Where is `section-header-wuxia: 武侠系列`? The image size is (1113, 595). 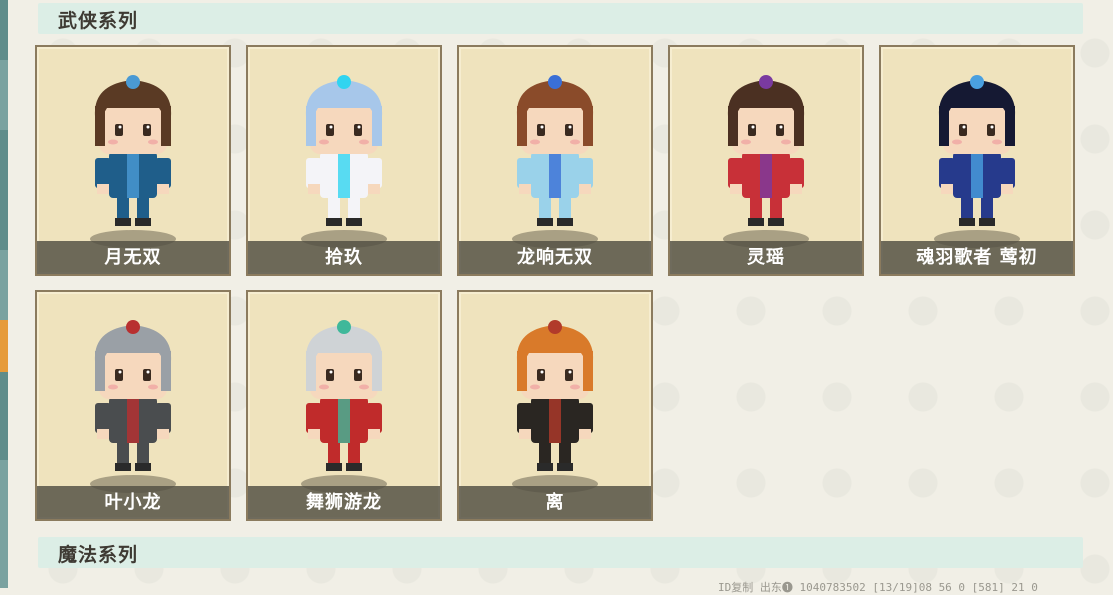
section-header-wuxia: 武侠系列 is located at coordinates (560, 18).